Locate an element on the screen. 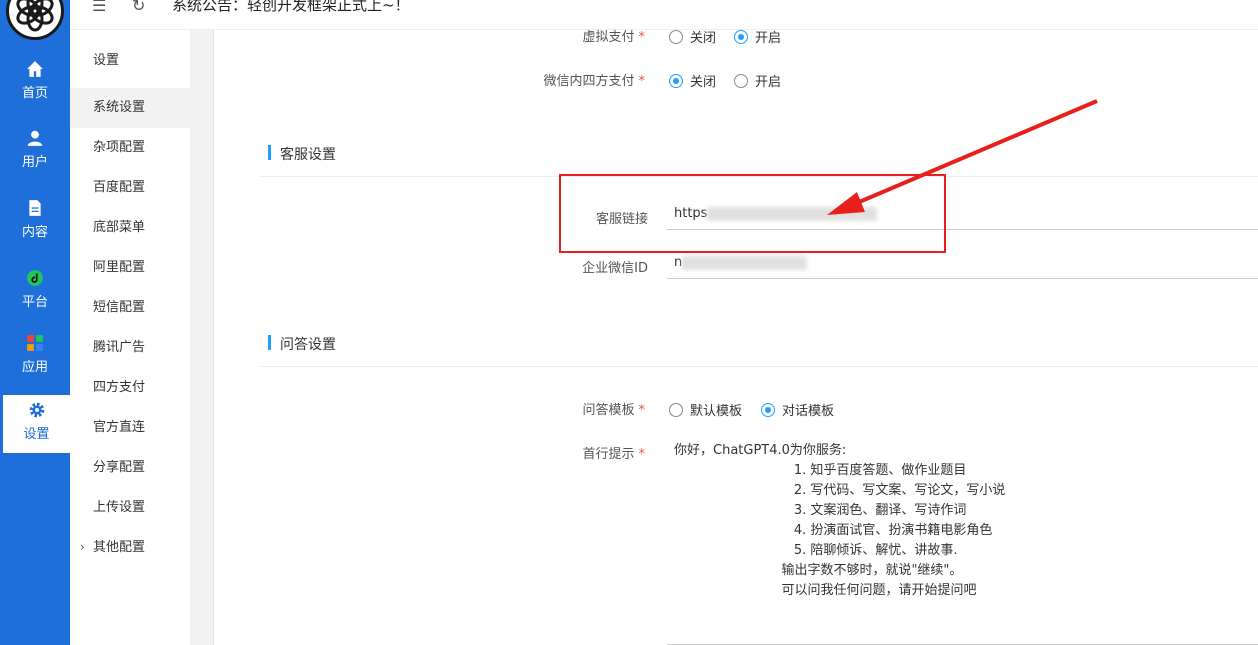 Image resolution: width=1258 pixels, height=645 pixels. annotation-arrow-icon is located at coordinates (962, 157).